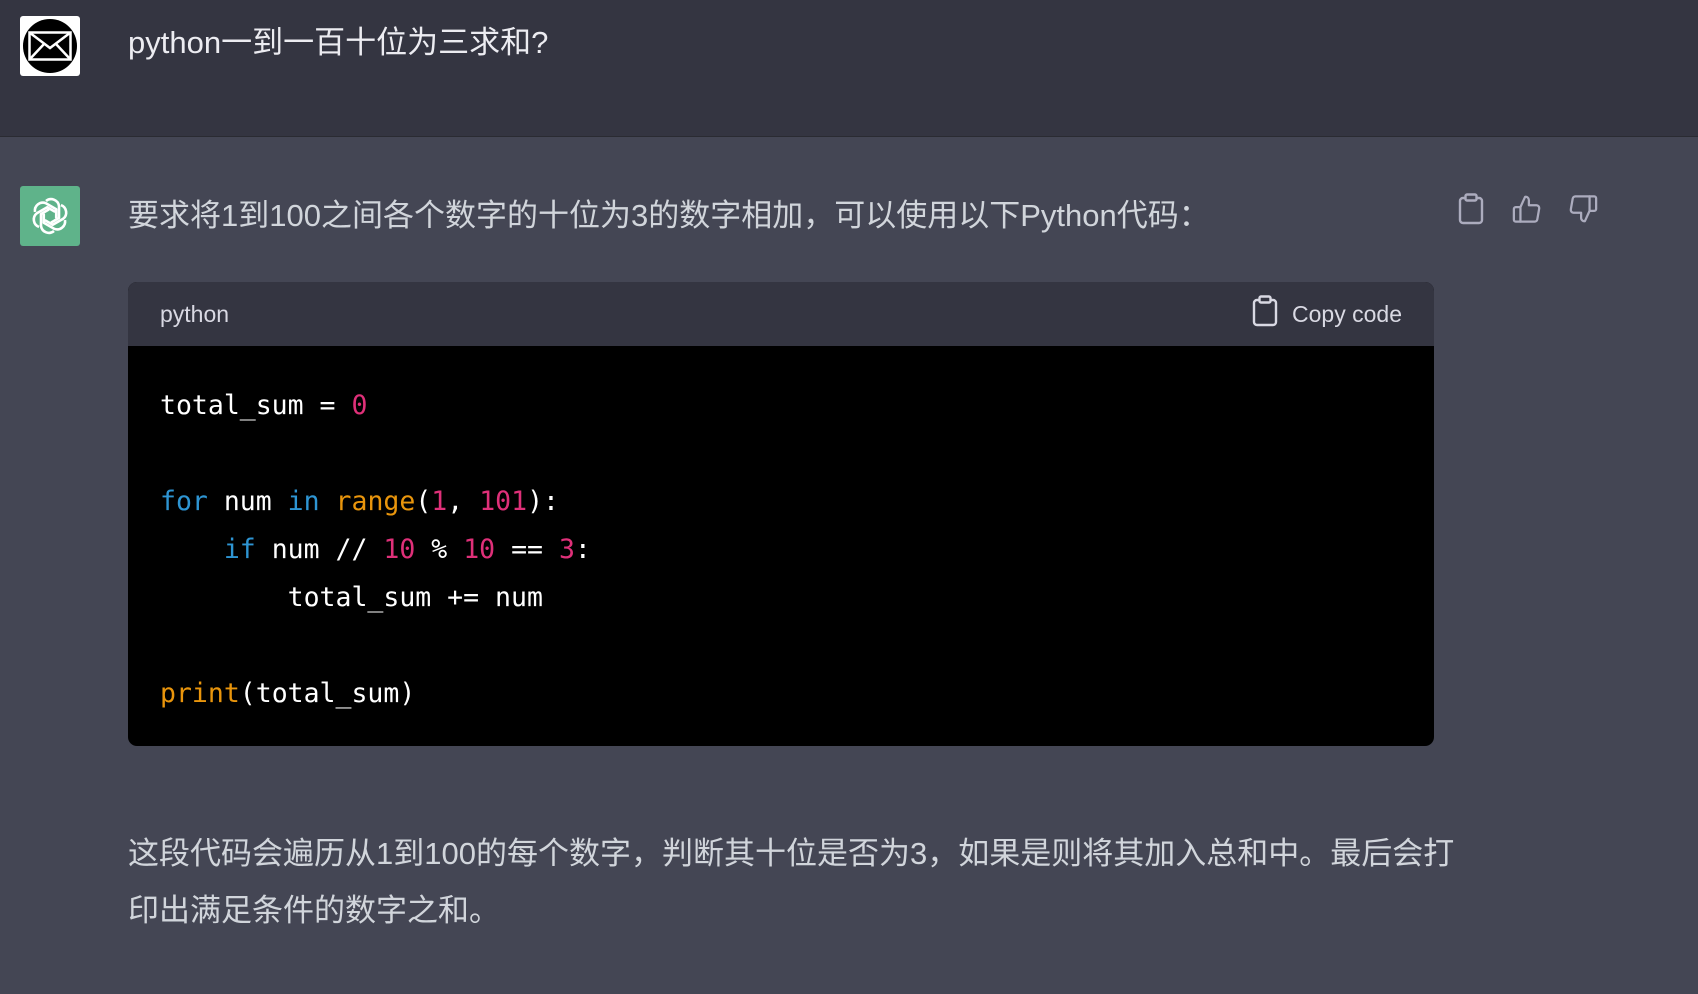  I want to click on code-token: ,, so click(463, 501).